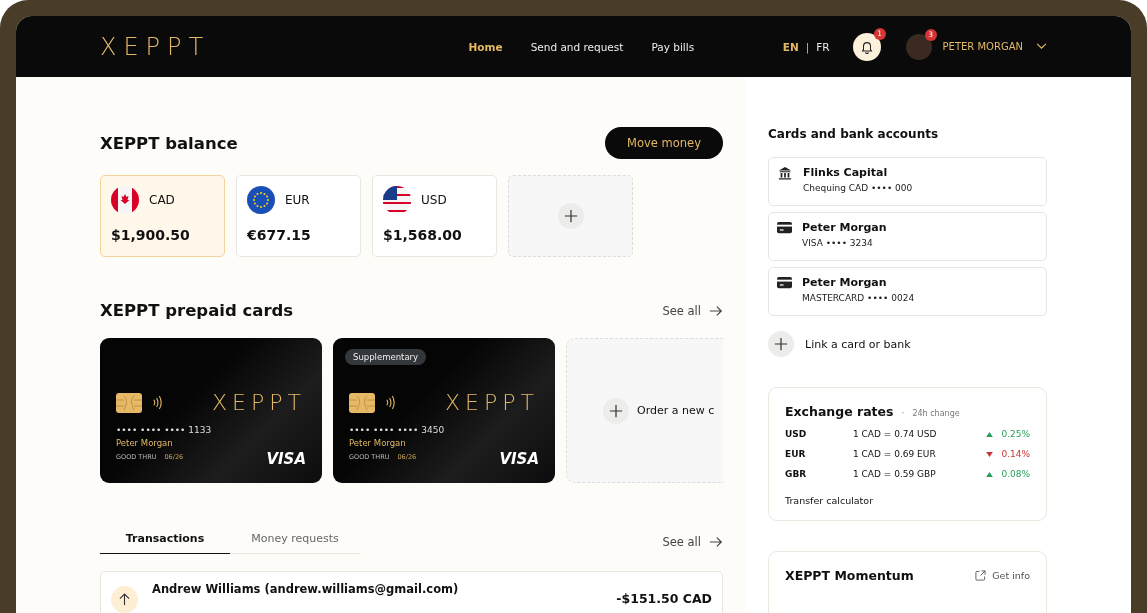  I want to click on balance-amount: $1,900.50, so click(151, 235).